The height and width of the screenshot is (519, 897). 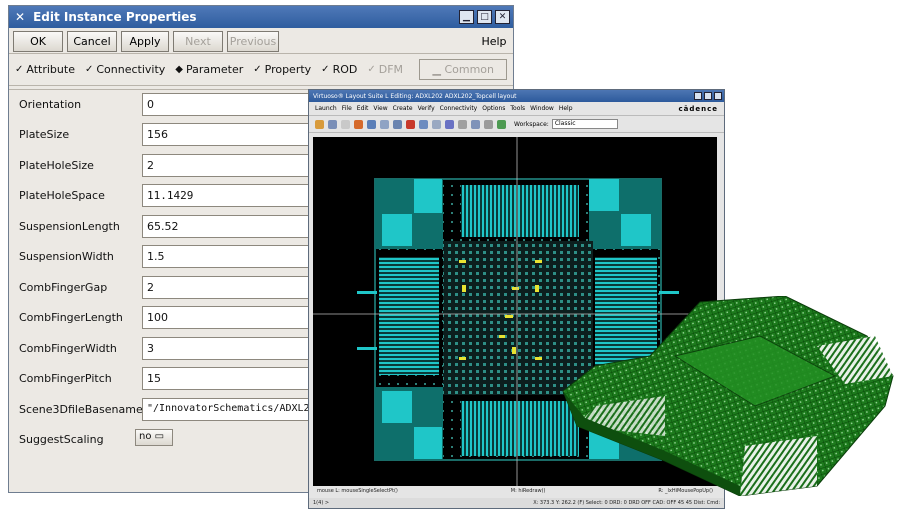 I want to click on x-icon: ✕, so click(x=20, y=17).